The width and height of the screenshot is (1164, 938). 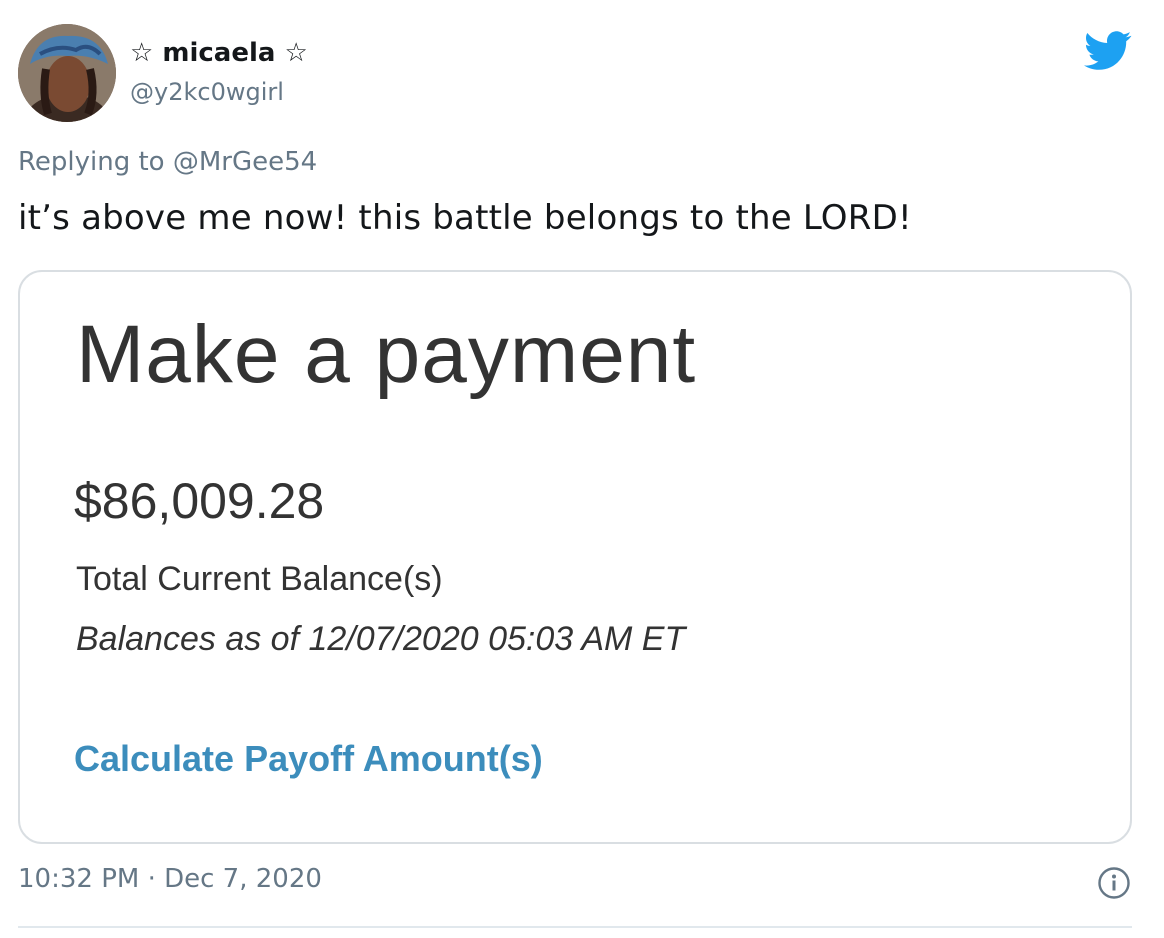 I want to click on balance-label: Total Current Balance(s), so click(x=259, y=579).